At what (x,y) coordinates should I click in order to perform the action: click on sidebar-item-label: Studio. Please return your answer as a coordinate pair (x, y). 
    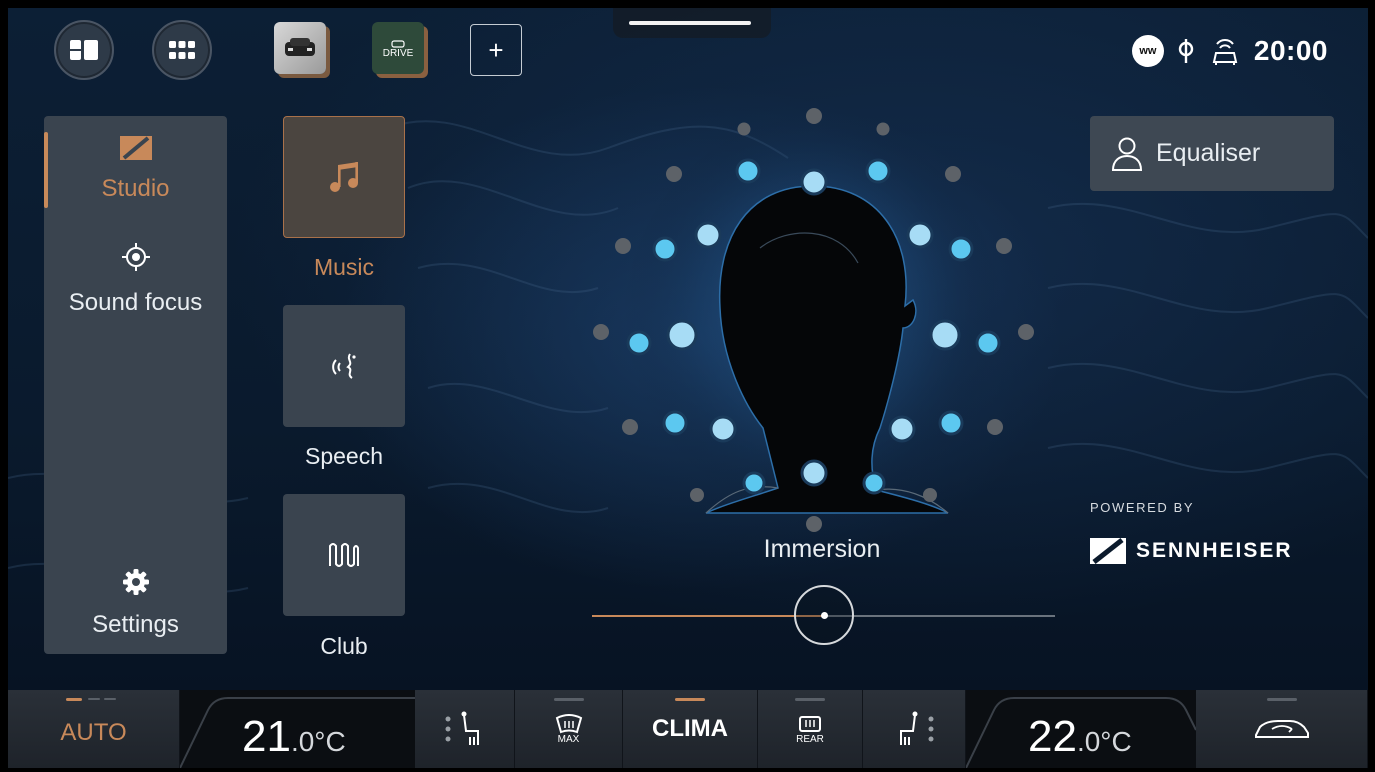
    Looking at the image, I should click on (135, 188).